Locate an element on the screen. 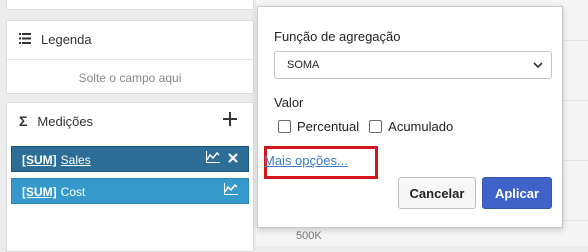  sigma-icon: Σ is located at coordinates (23, 121).